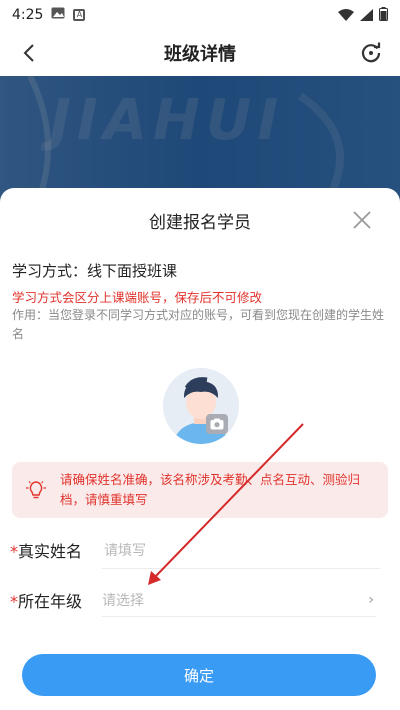 This screenshot has height=710, width=400. I want to click on app-notification-icon: A, so click(79, 15).